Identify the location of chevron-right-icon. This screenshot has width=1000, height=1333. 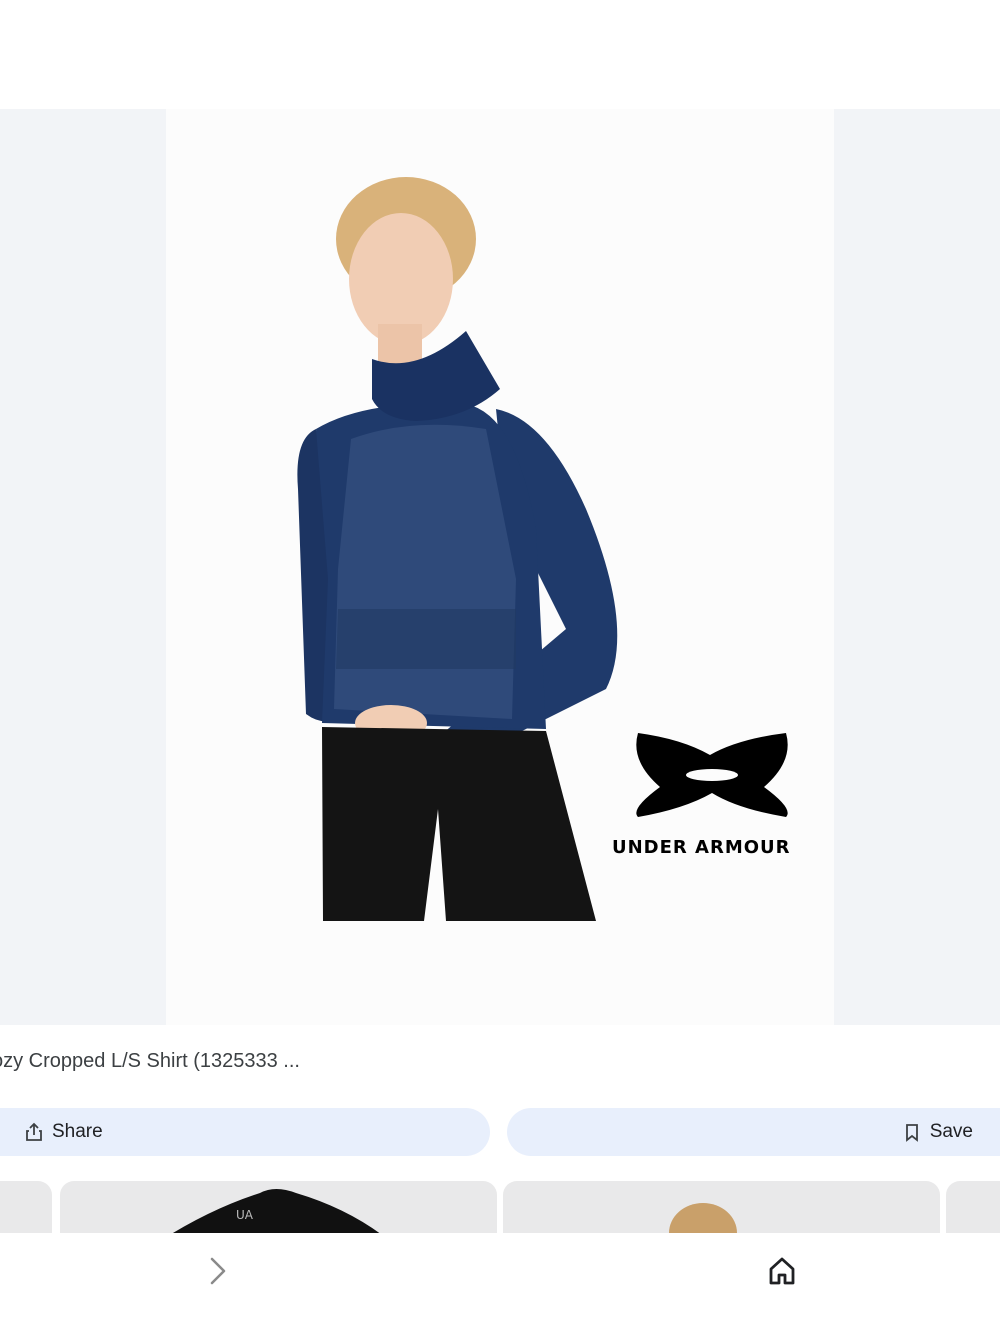
(218, 1271).